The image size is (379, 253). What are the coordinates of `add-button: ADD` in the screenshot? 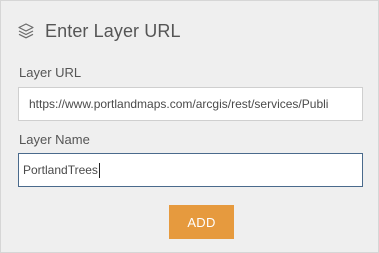 It's located at (201, 222).